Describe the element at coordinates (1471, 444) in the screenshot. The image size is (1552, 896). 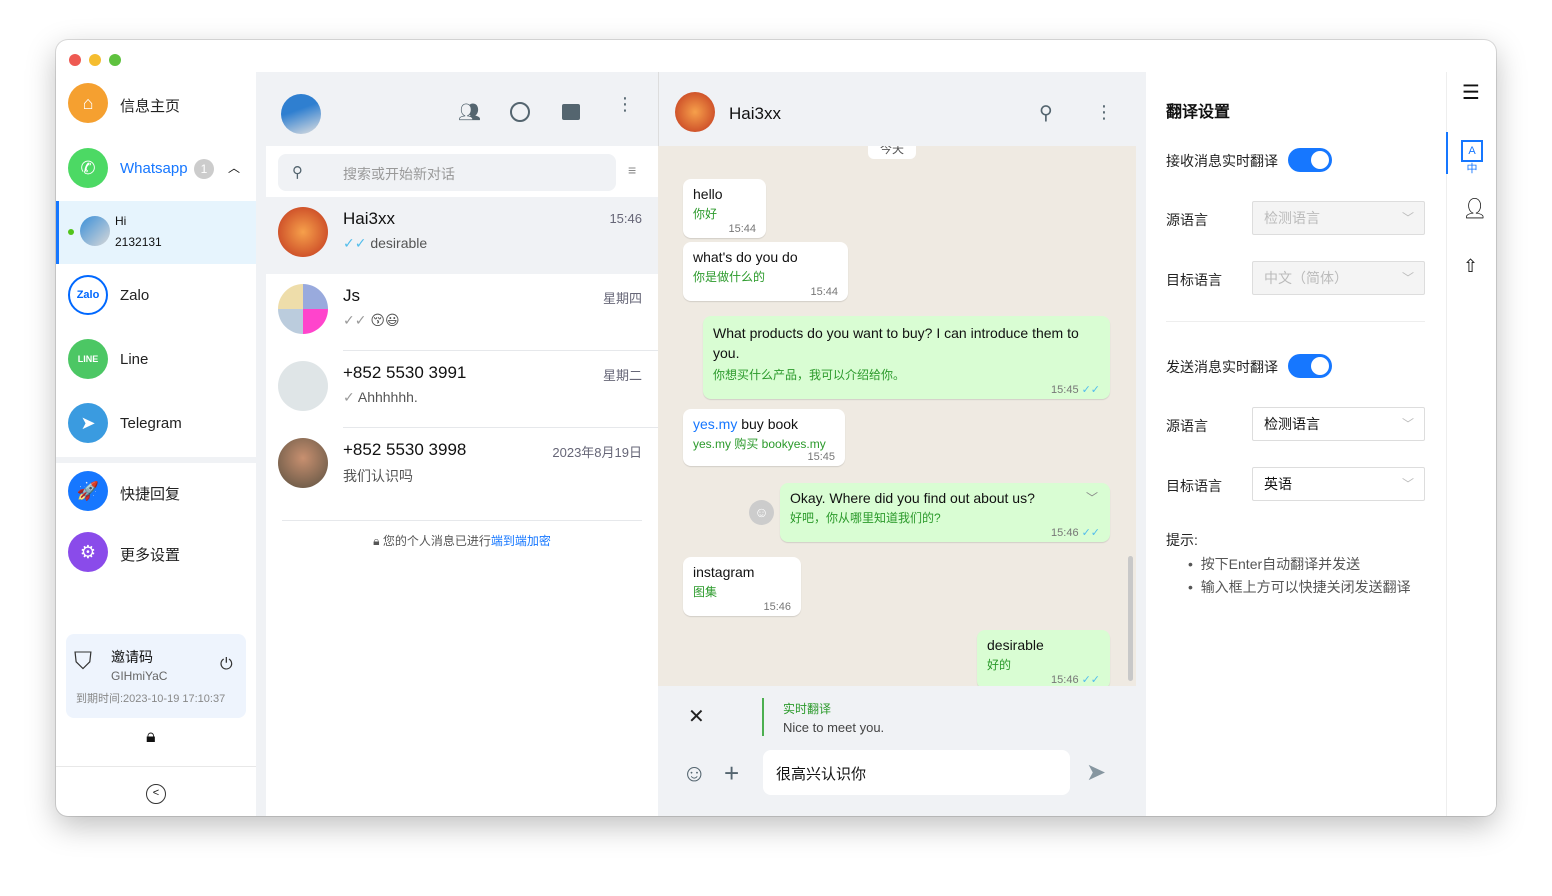
I see `right-toolbar: ☰ A中 👤︎ ⇧` at that location.